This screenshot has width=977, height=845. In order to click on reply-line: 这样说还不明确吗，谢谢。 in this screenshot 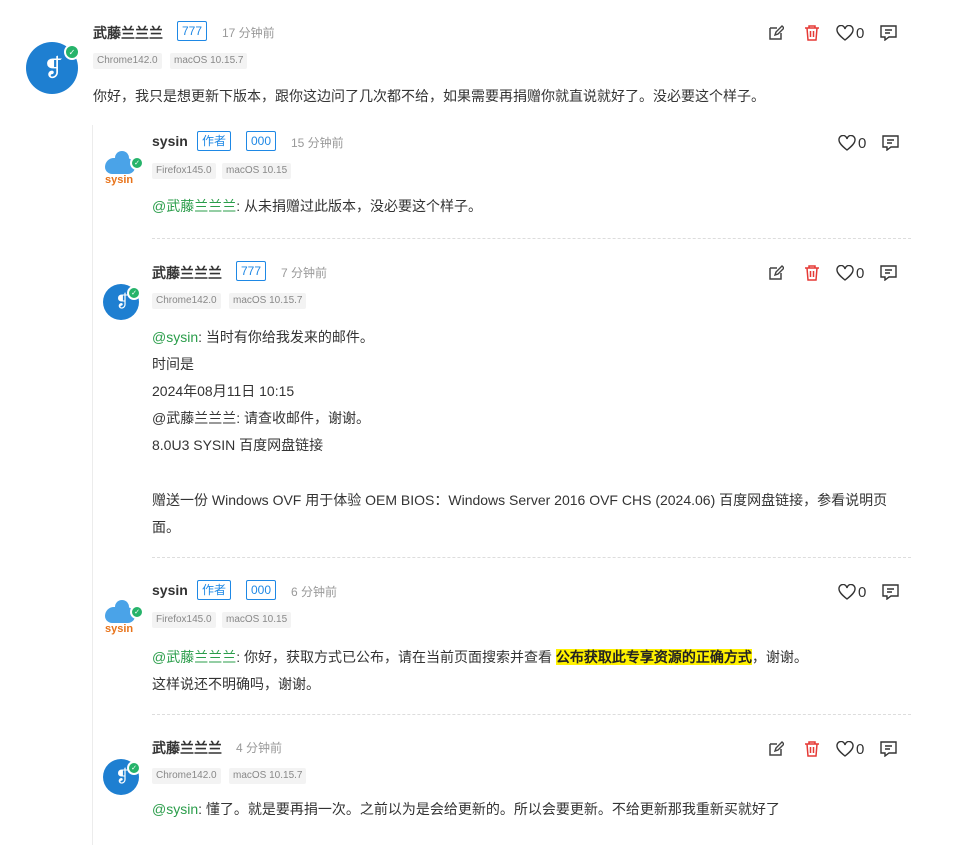, I will do `click(236, 684)`.